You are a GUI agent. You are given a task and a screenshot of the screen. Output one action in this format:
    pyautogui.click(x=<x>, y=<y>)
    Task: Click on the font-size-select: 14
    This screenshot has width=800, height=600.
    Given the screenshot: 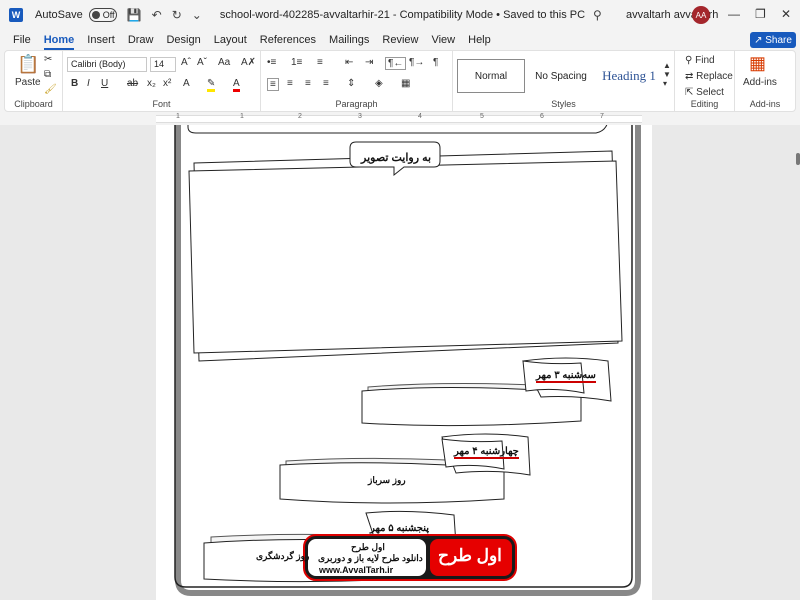 What is the action you would take?
    pyautogui.click(x=163, y=64)
    